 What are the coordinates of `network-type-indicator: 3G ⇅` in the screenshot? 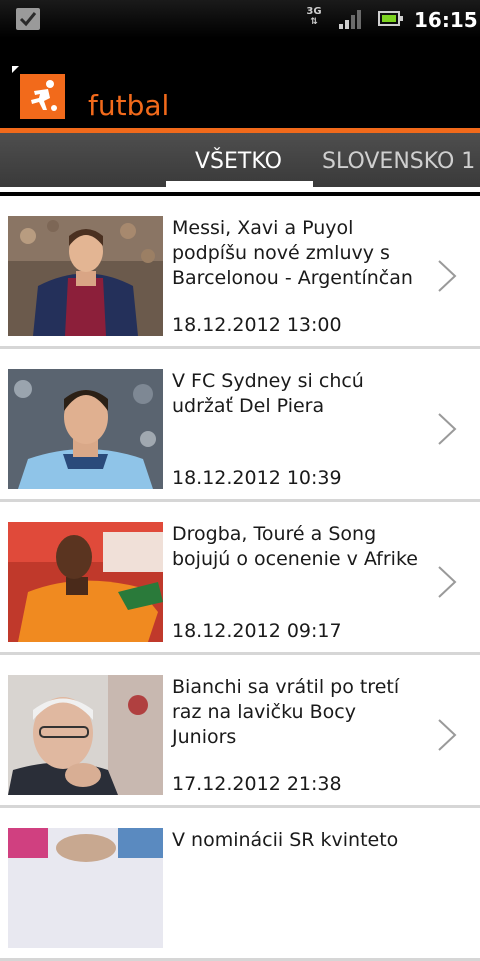 It's located at (314, 17).